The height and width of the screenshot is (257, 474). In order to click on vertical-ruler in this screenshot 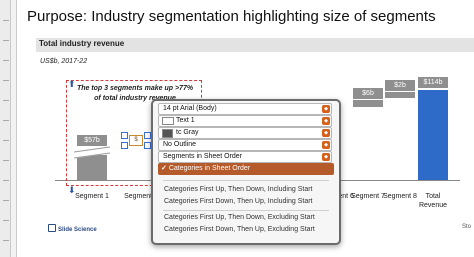, I will do `click(5, 128)`.